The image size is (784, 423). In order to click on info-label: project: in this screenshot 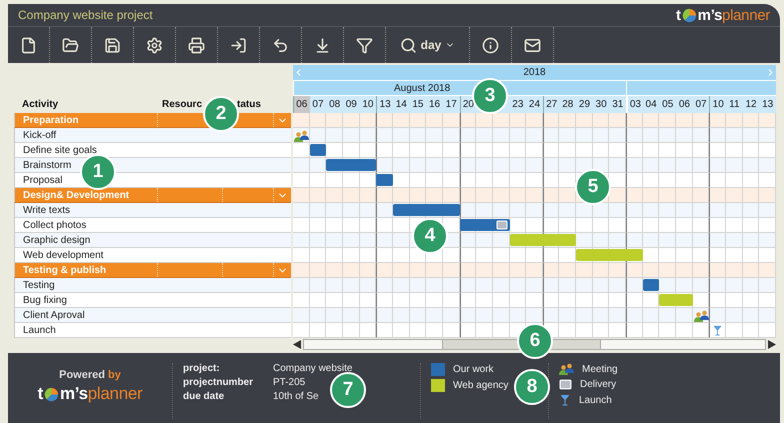, I will do `click(202, 368)`.